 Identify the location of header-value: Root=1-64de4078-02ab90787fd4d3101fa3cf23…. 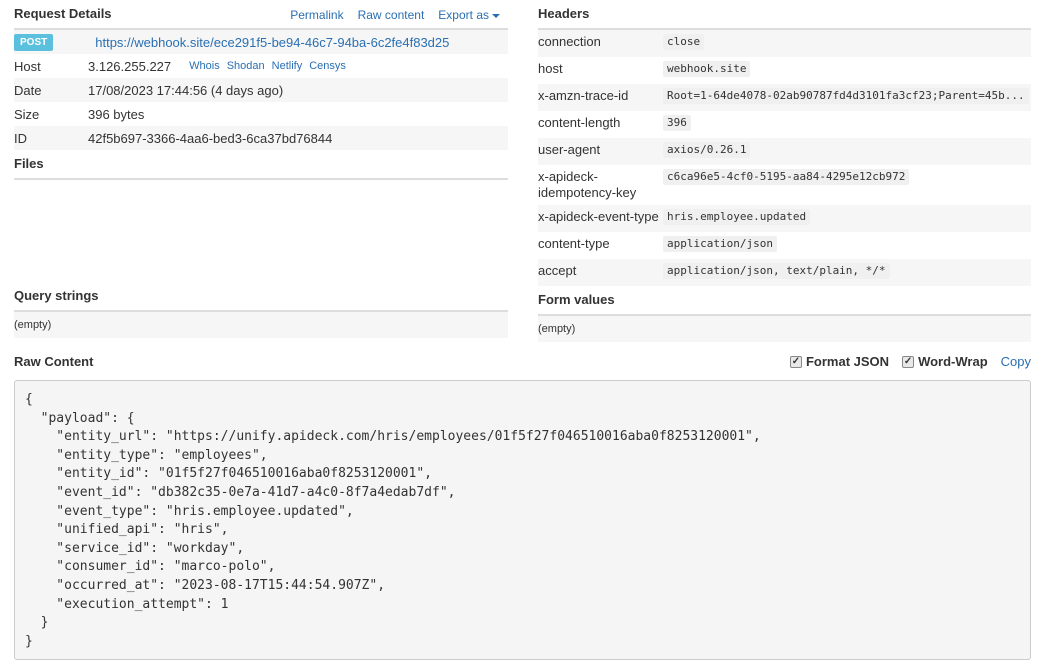
(846, 96).